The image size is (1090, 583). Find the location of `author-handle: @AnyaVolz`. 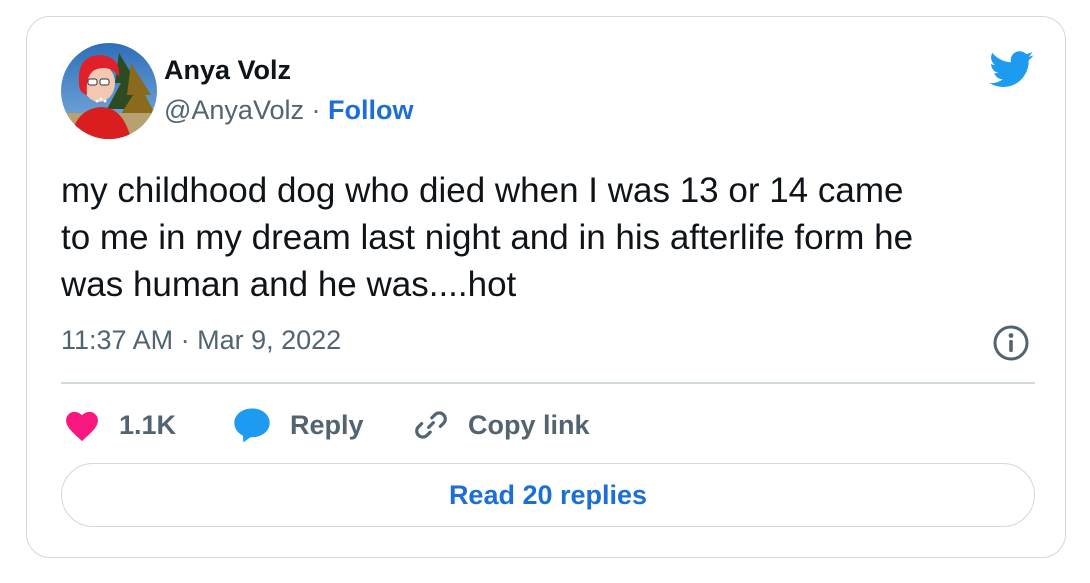

author-handle: @AnyaVolz is located at coordinates (234, 110).